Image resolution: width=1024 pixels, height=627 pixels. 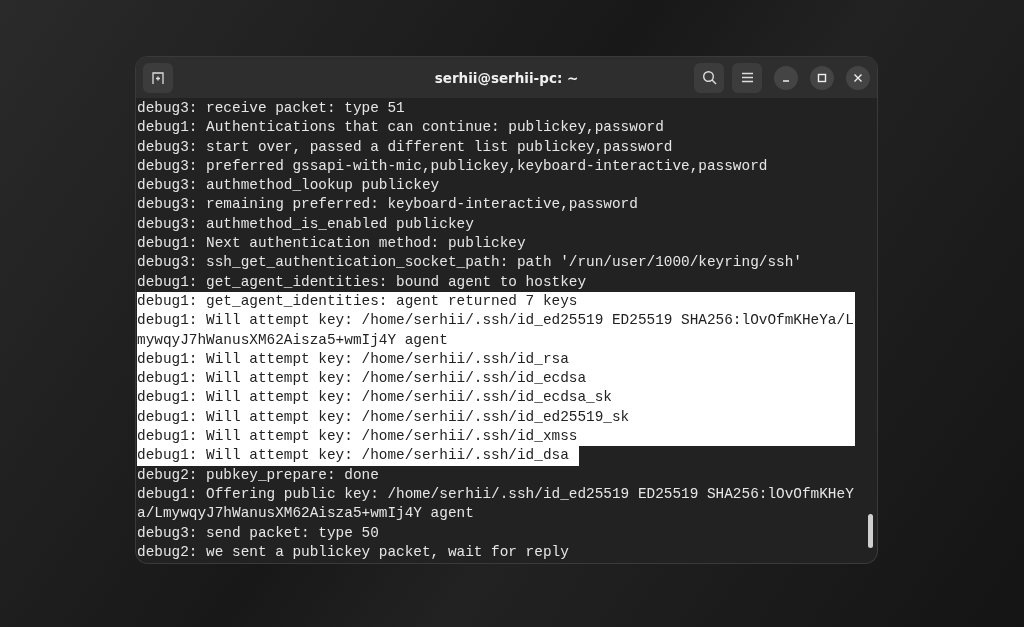 I want to click on terminal-line: debug1: Next authentication method: publickey, so click(x=331, y=244).